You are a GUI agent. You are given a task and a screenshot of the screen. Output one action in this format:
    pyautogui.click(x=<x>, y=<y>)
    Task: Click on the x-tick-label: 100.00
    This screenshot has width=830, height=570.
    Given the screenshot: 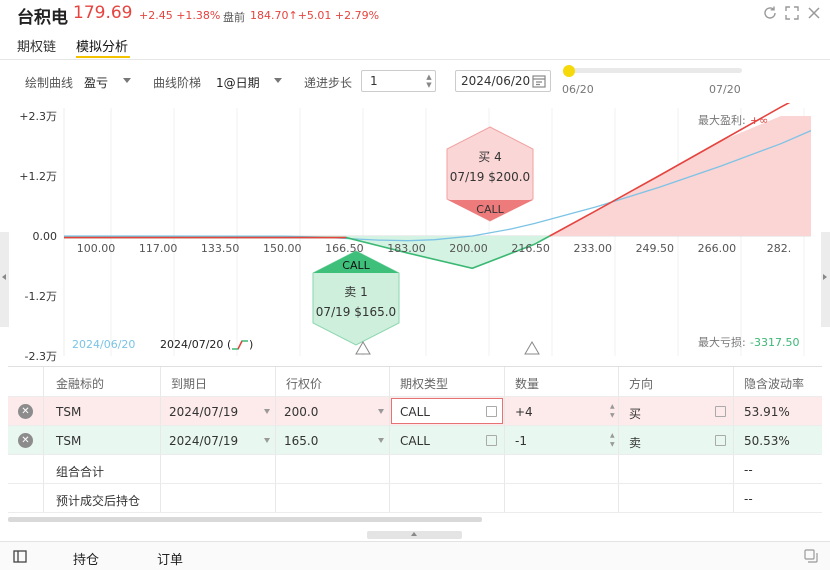 What is the action you would take?
    pyautogui.click(x=96, y=248)
    